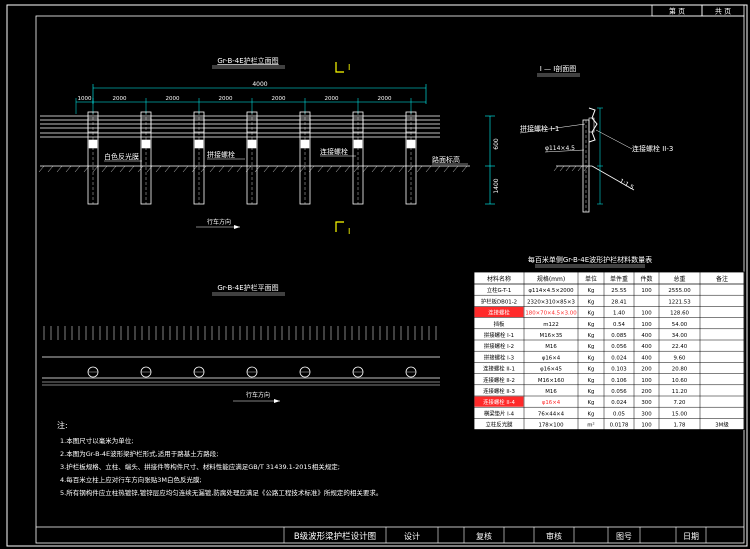  What do you see at coordinates (446, 159) in the screenshot?
I see `label-road-surface: 路面标高` at bounding box center [446, 159].